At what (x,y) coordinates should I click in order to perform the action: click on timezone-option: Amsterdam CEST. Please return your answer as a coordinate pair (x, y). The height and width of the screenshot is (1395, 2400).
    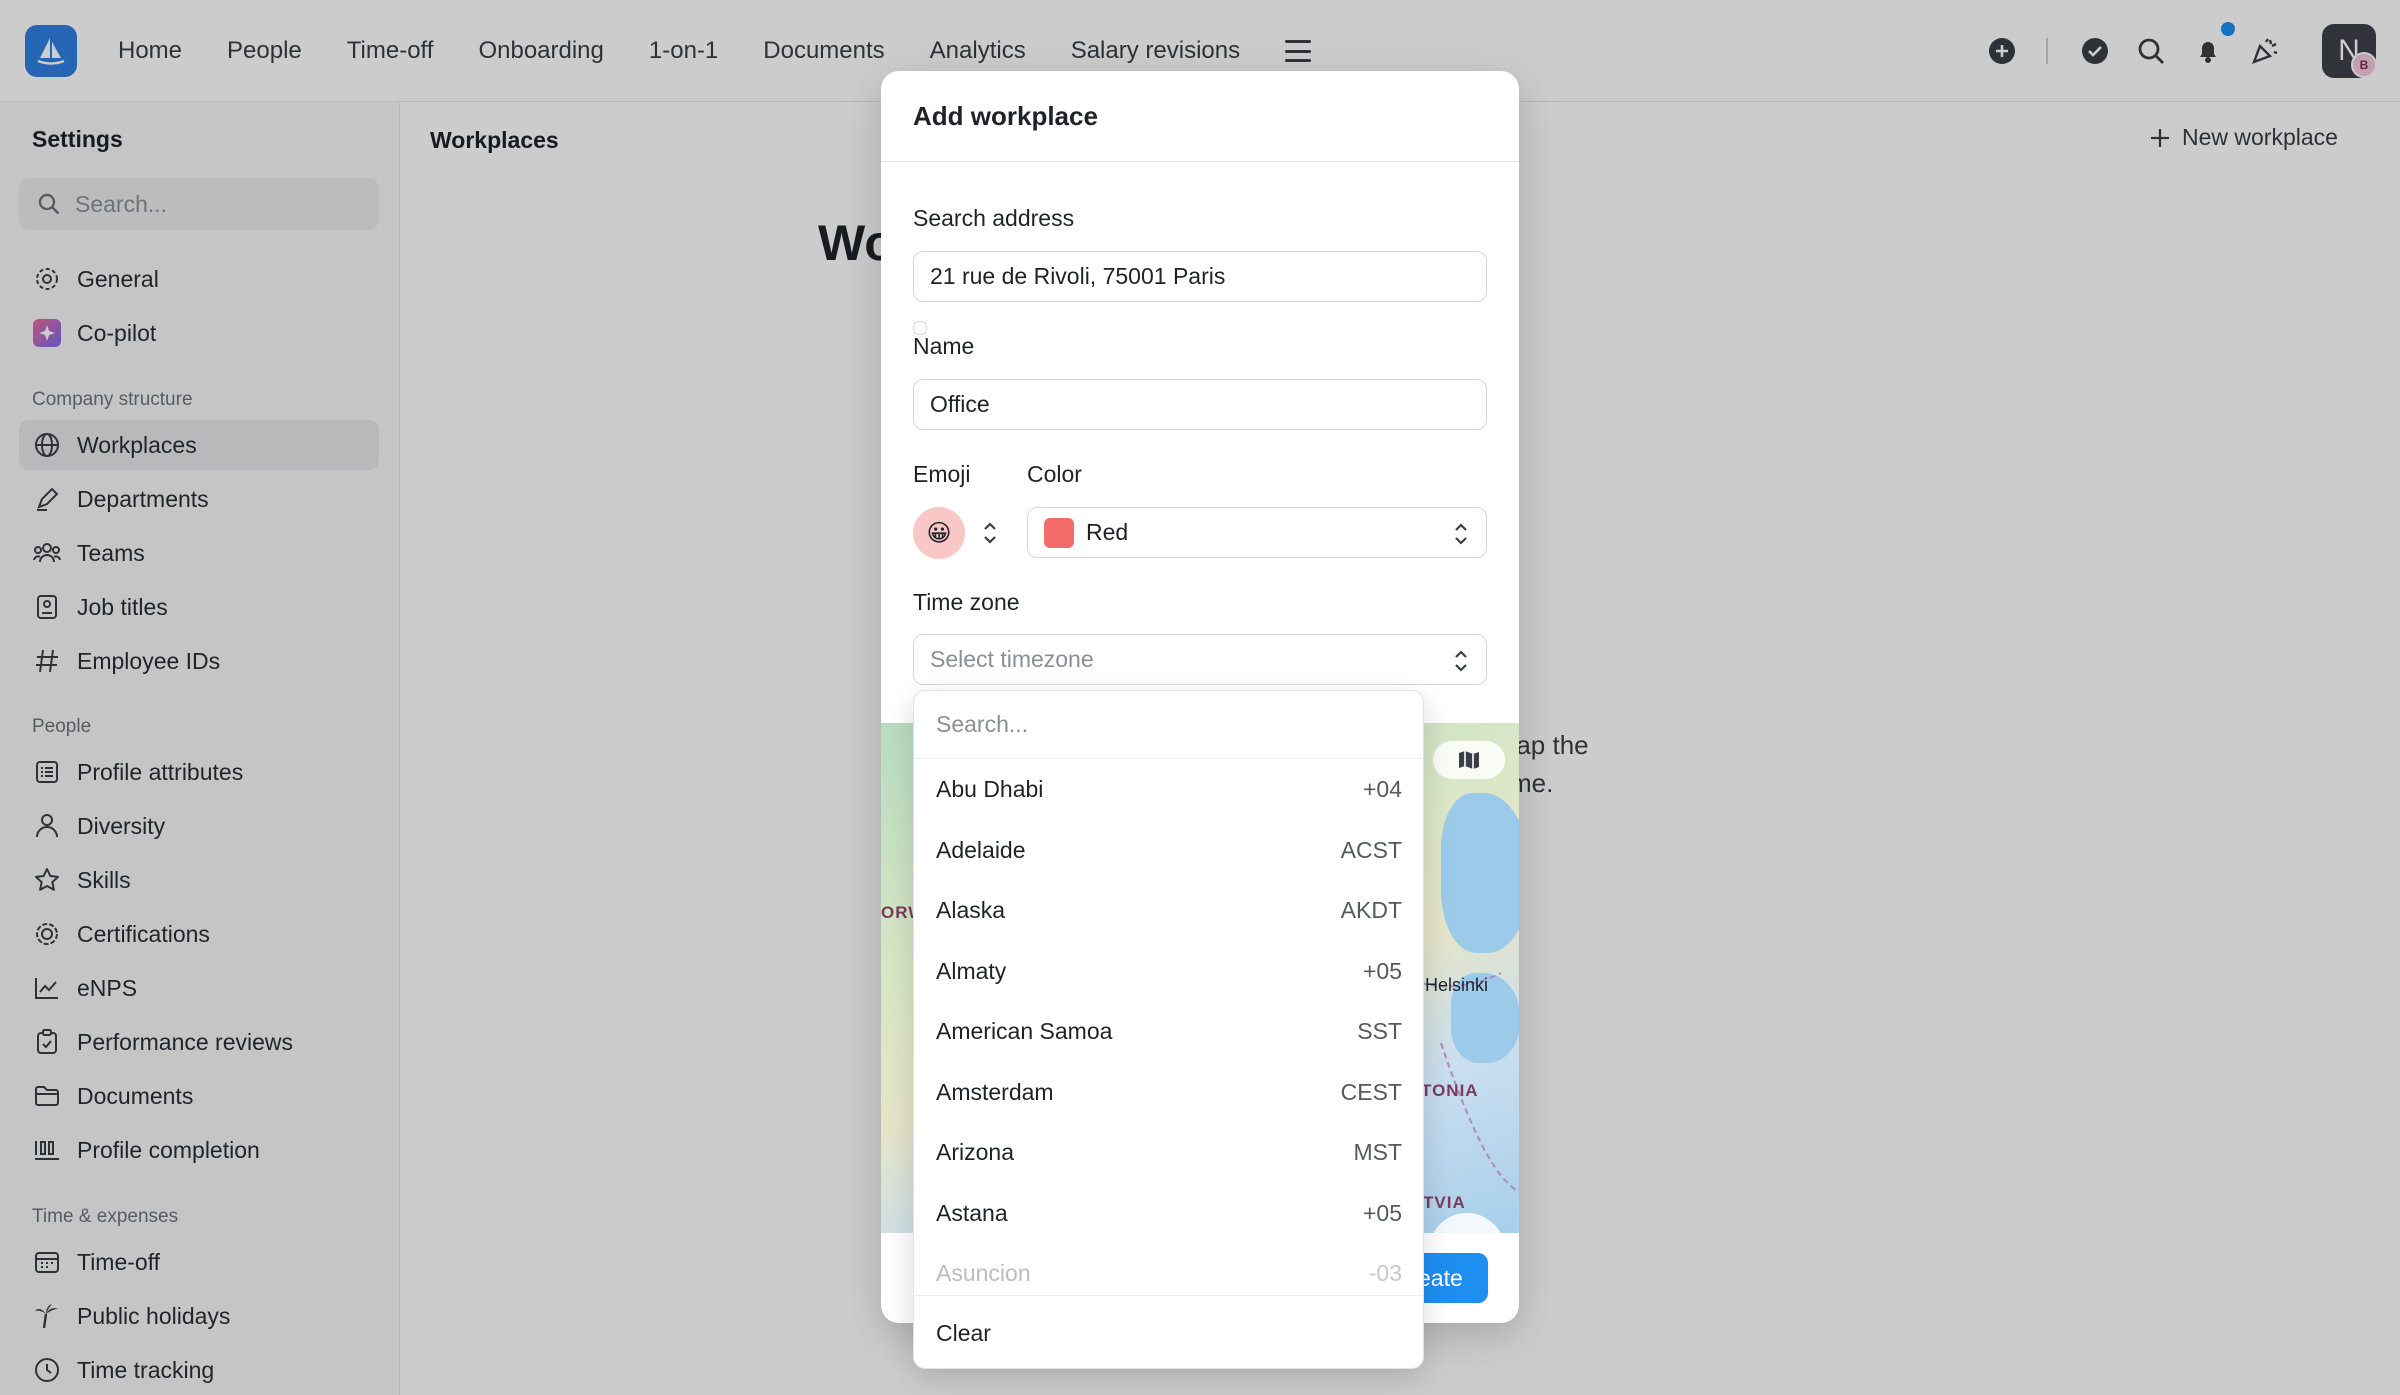
    Looking at the image, I should click on (1168, 1092).